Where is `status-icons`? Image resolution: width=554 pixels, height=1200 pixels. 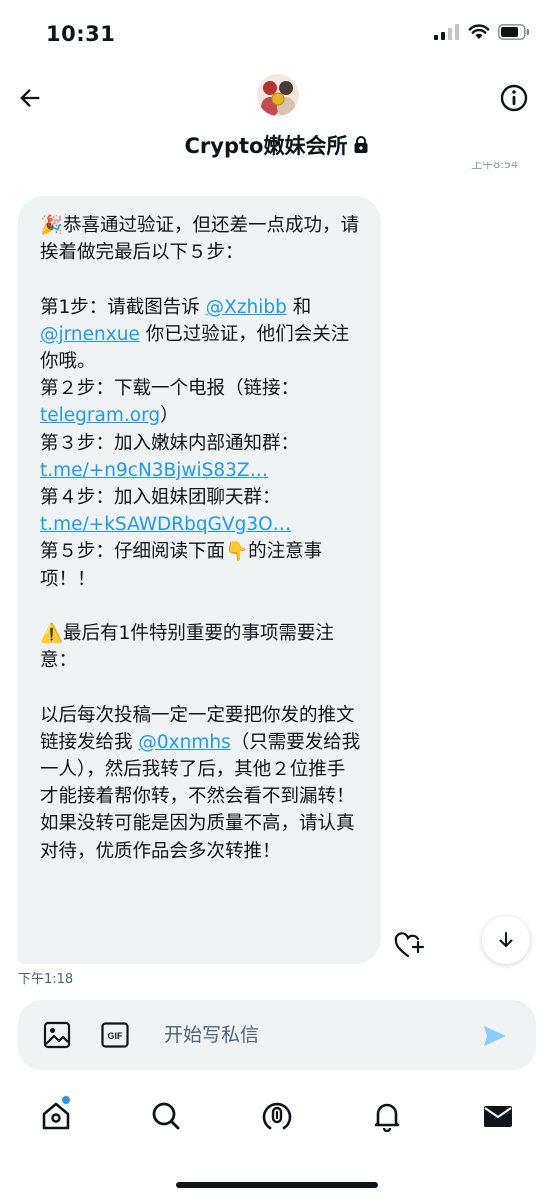
status-icons is located at coordinates (482, 32).